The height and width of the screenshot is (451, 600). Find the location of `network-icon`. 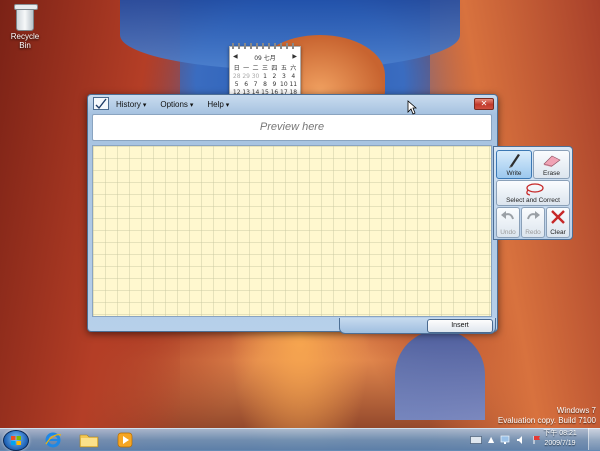

network-icon is located at coordinates (505, 440).